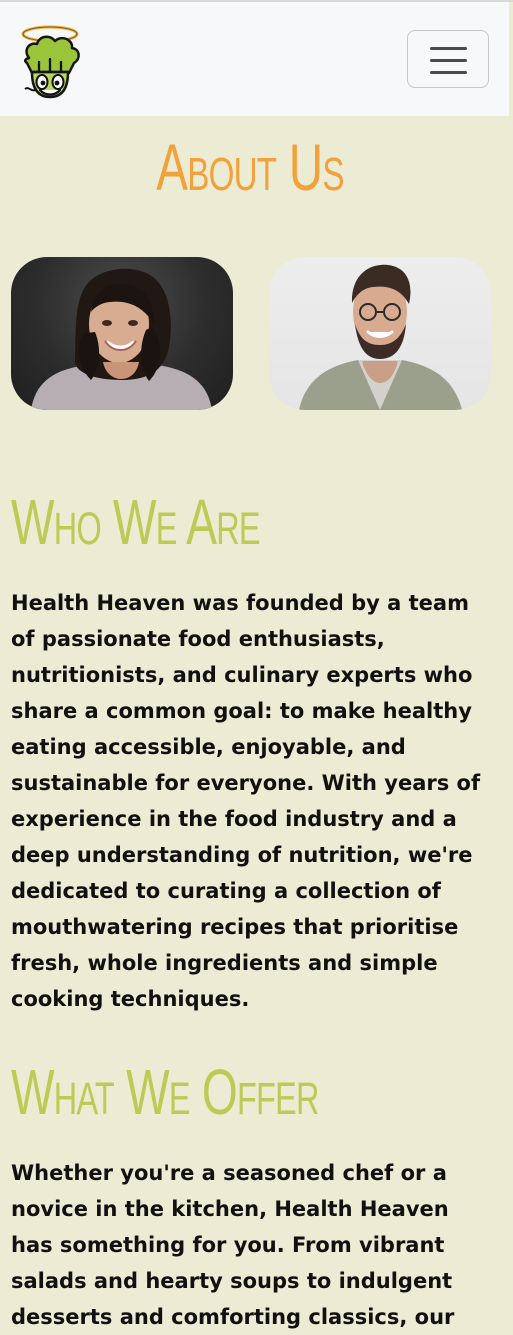 This screenshot has height=1335, width=513. I want to click on chef-logo-icon, so click(50, 63).